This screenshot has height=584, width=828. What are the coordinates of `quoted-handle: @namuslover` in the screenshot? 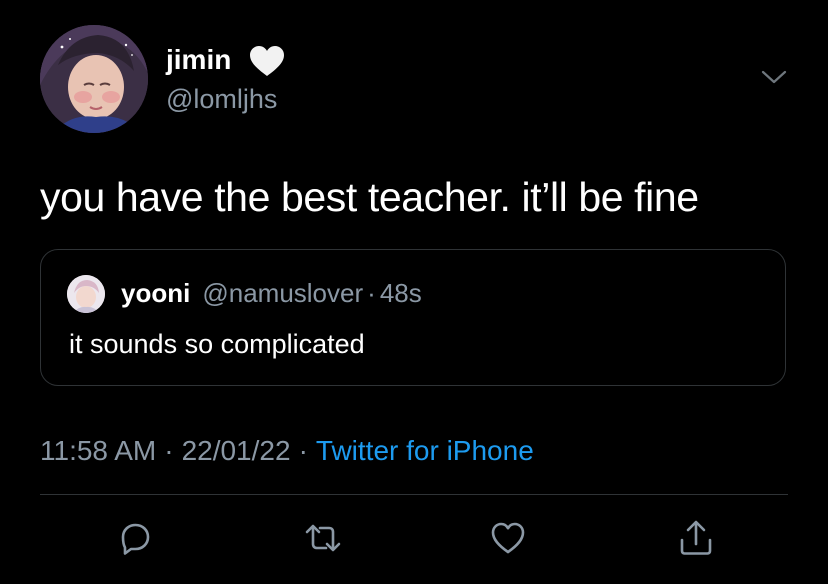 It's located at (283, 293).